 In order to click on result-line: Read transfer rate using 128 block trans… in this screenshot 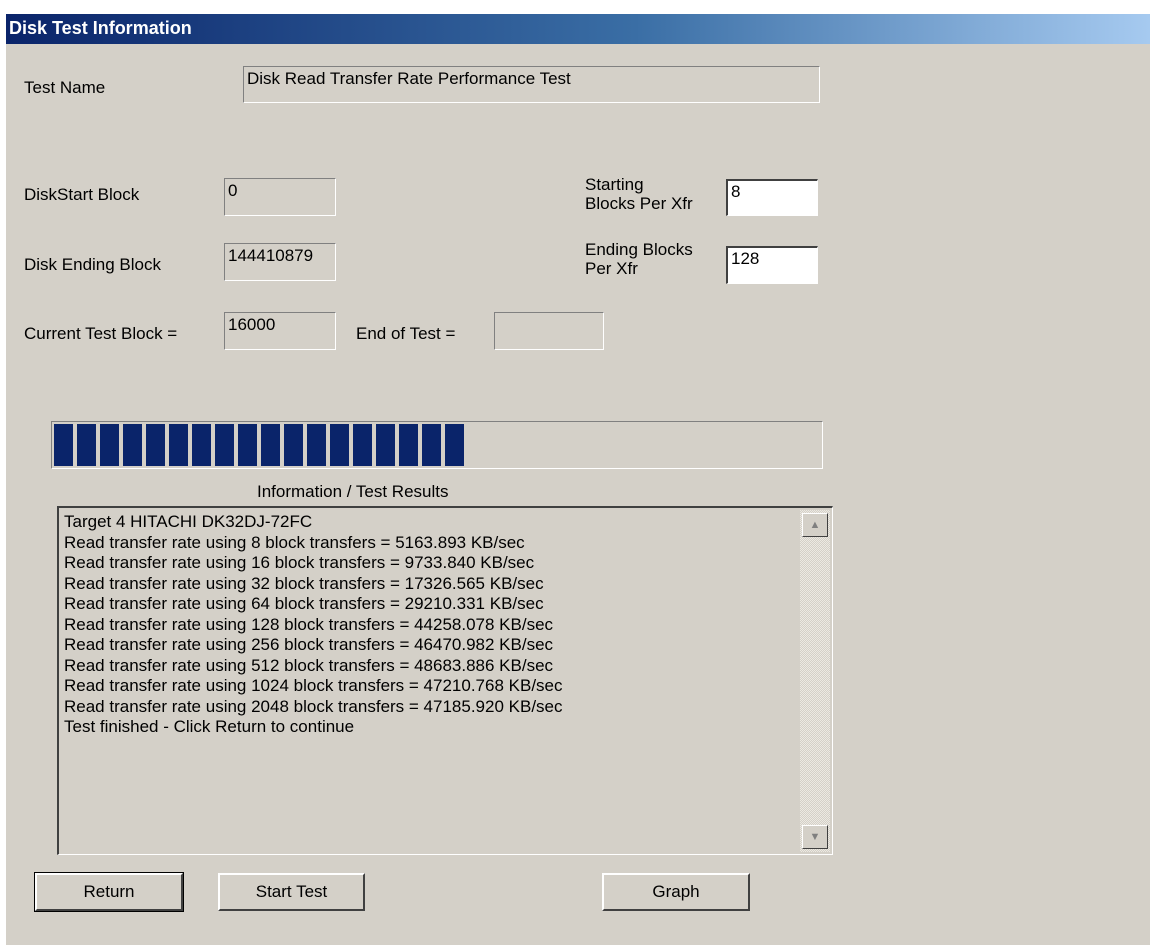, I will do `click(309, 624)`.